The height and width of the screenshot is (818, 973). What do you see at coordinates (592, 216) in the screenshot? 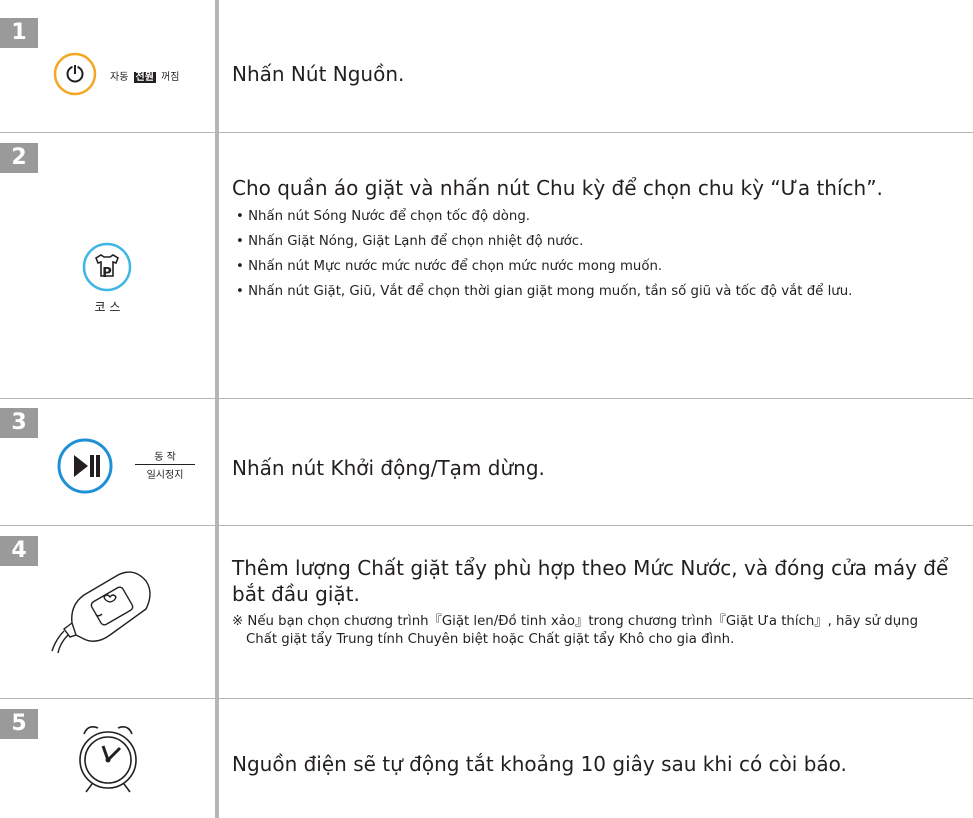
I see `list-item: Nhấn nút Sóng Nước để chọn tốc độ dòng.` at bounding box center [592, 216].